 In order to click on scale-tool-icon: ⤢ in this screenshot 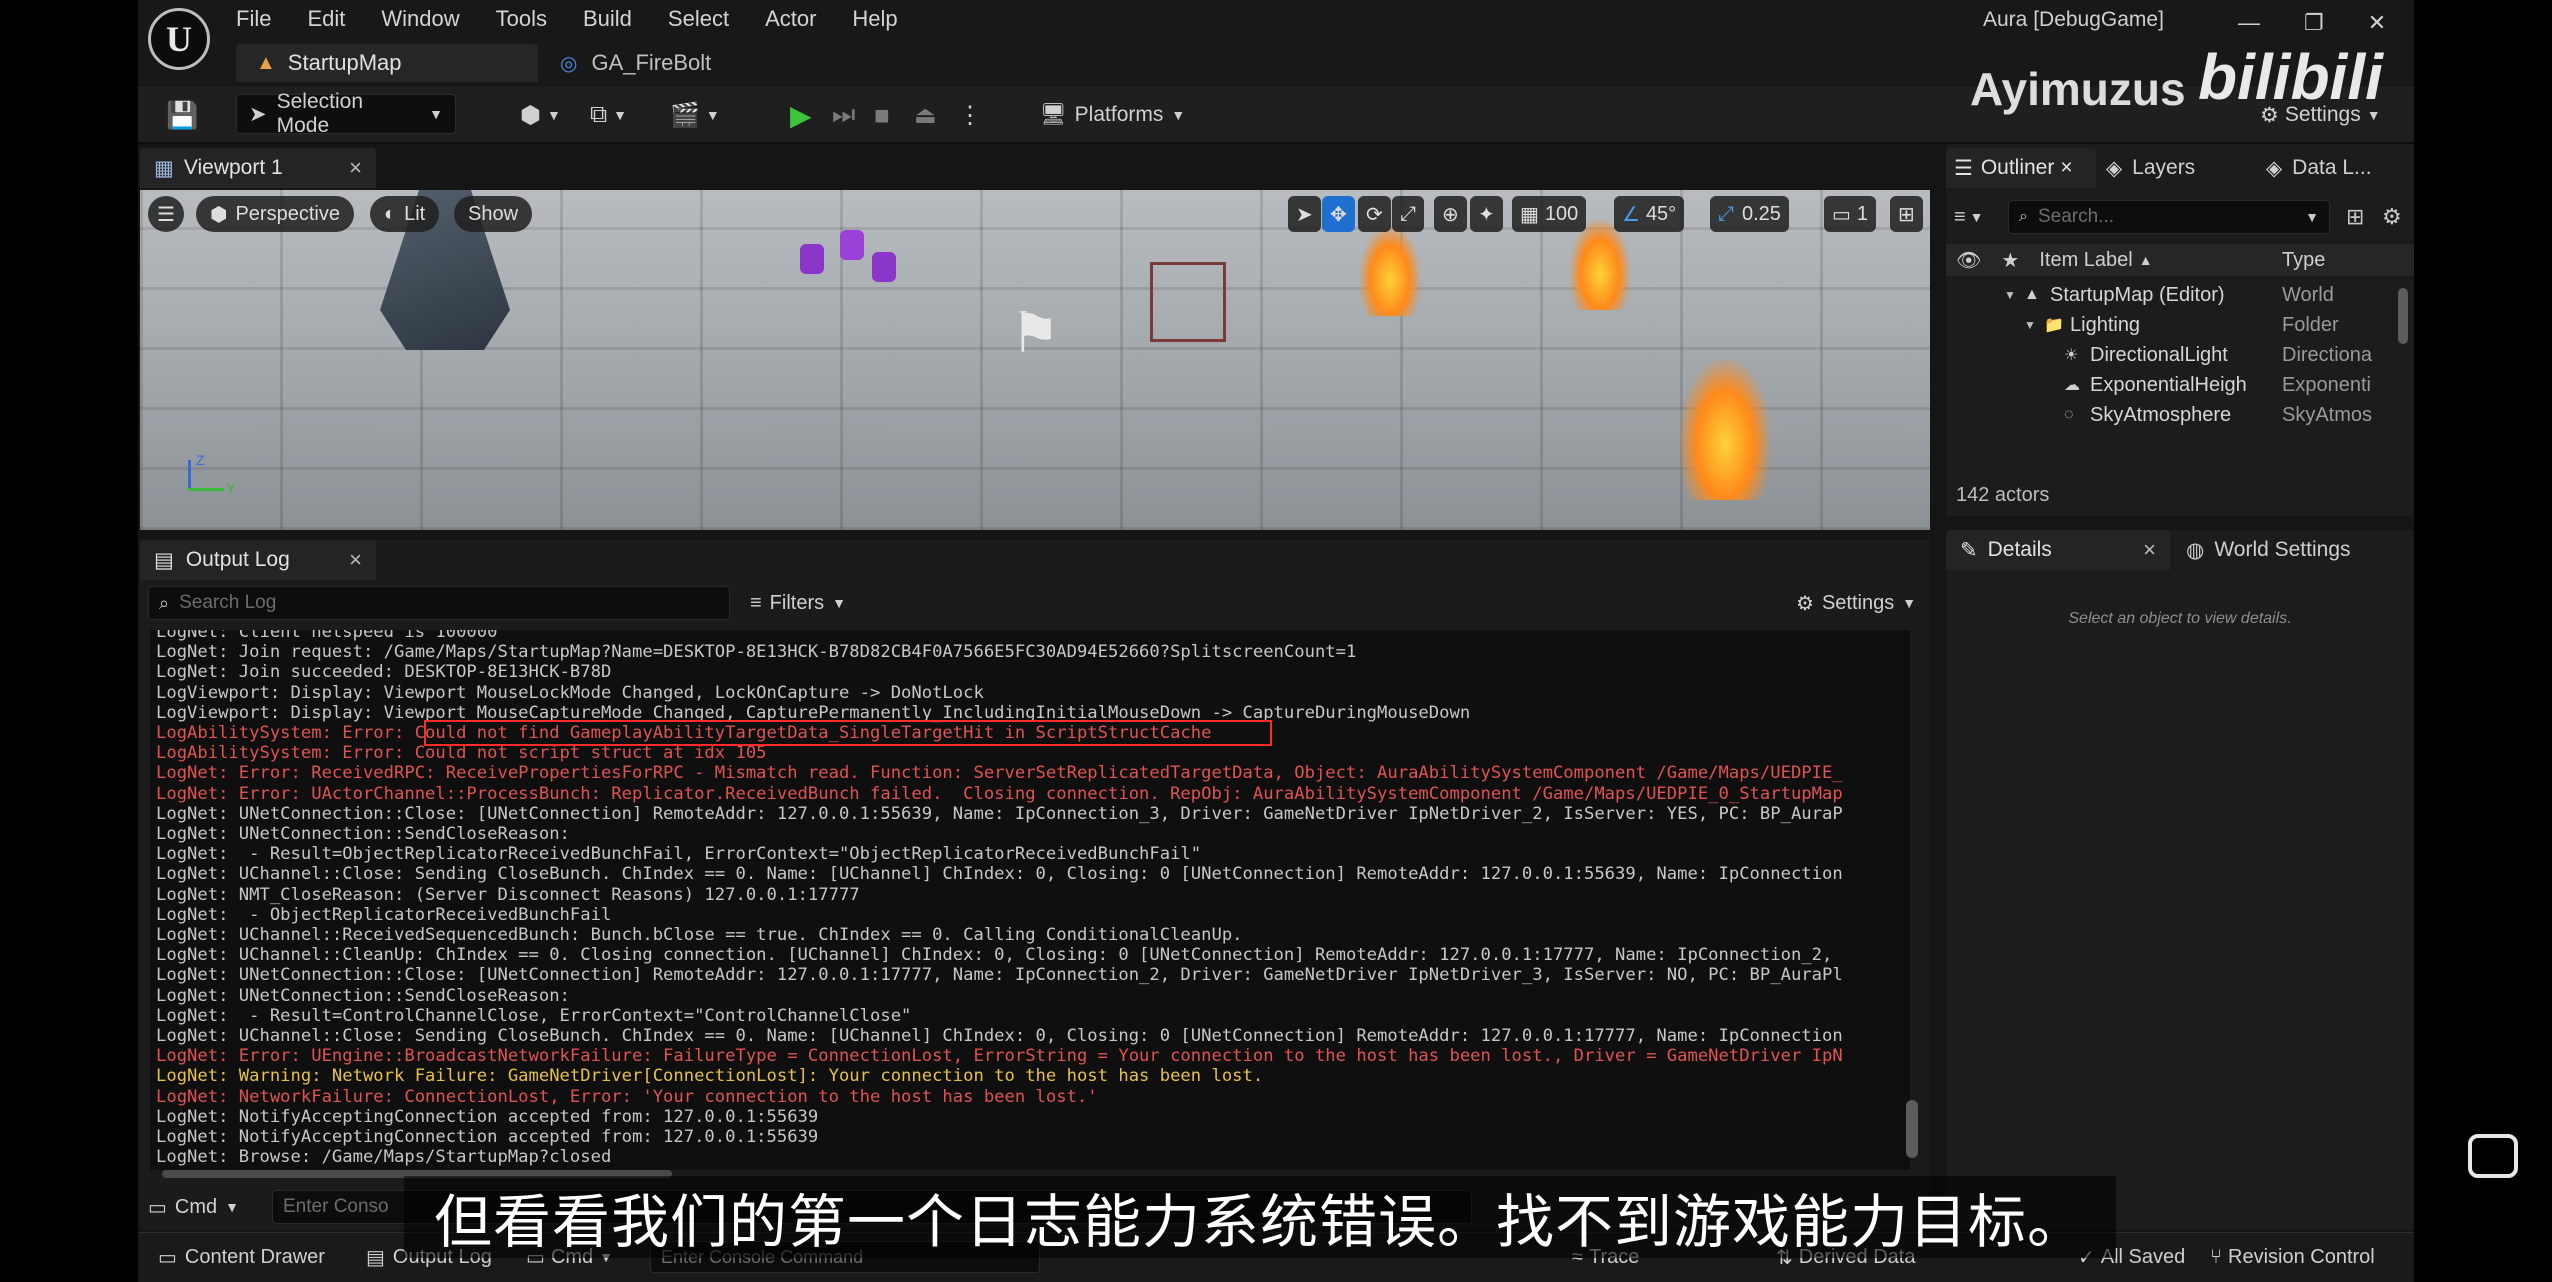, I will do `click(1408, 214)`.